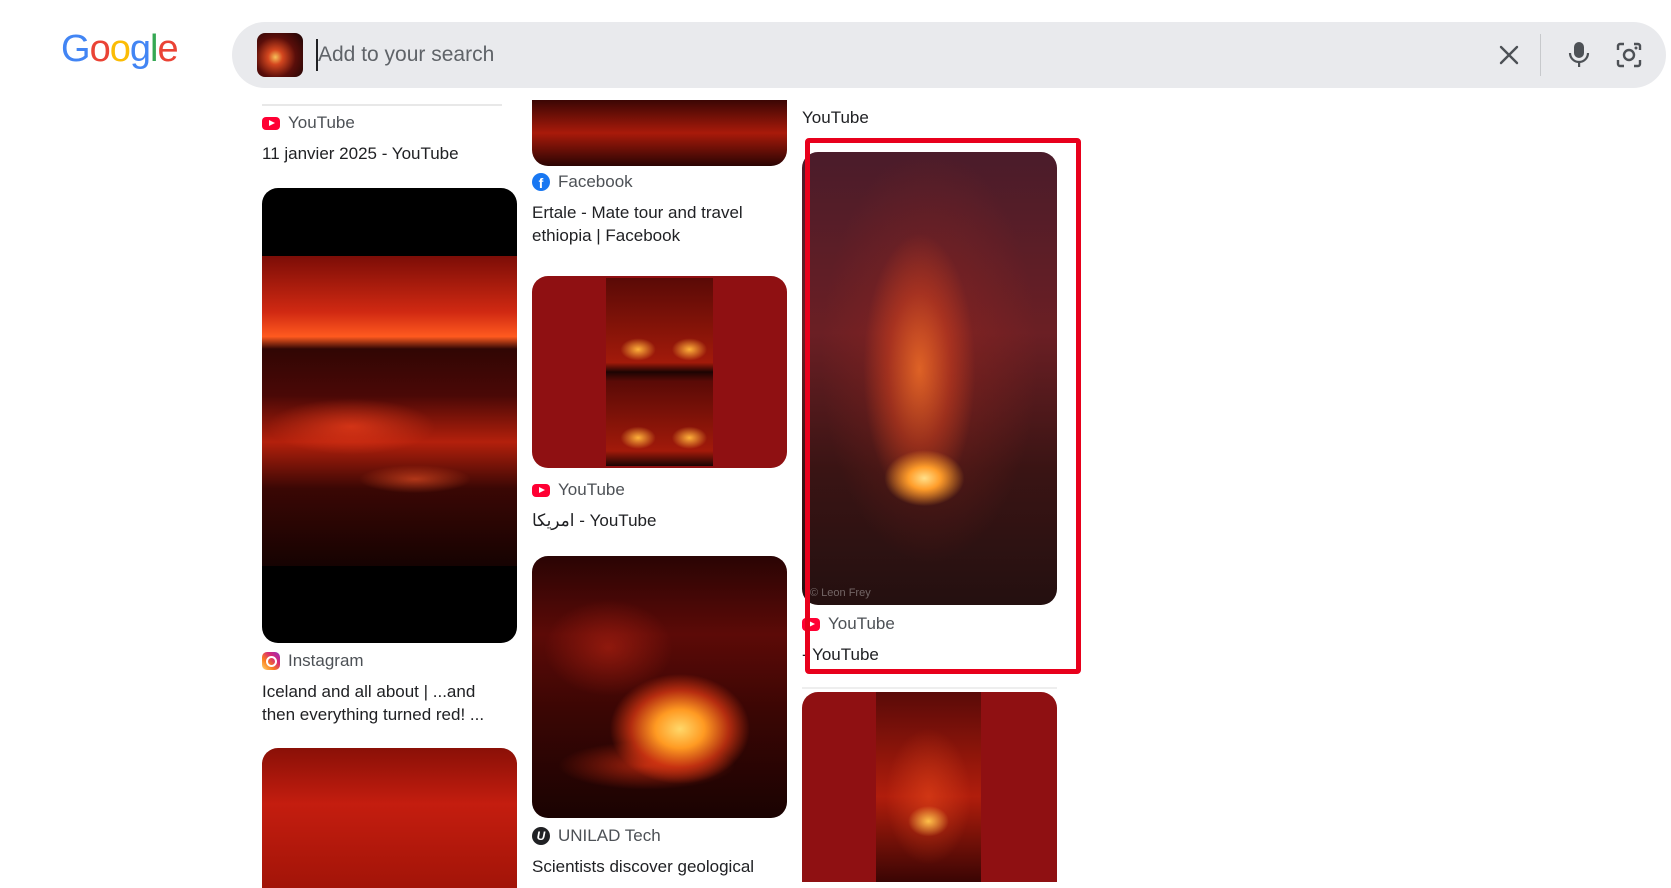 Image resolution: width=1671 pixels, height=888 pixels. I want to click on lava-field-image, so click(389, 411).